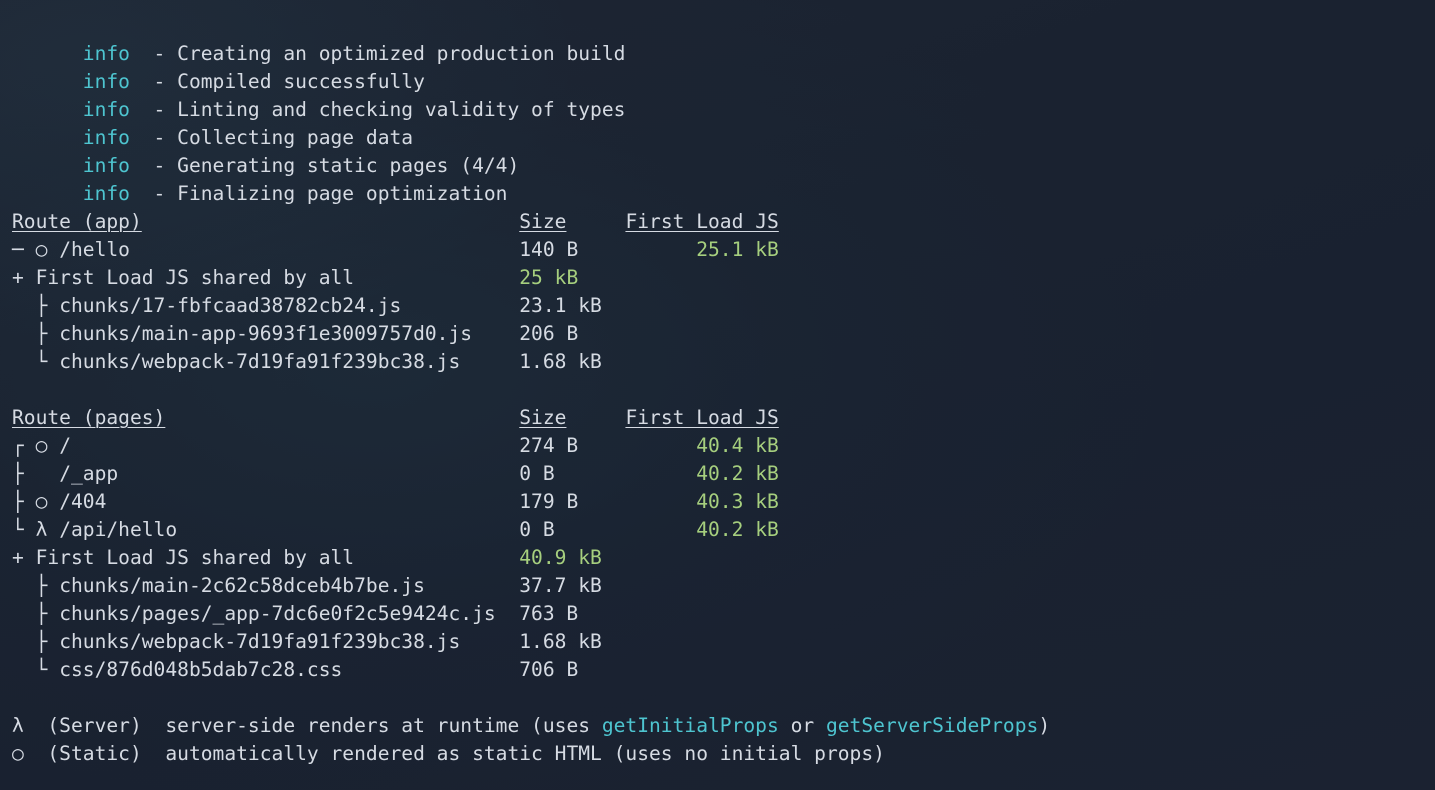  I want to click on size-value: 25 kB, so click(549, 277).